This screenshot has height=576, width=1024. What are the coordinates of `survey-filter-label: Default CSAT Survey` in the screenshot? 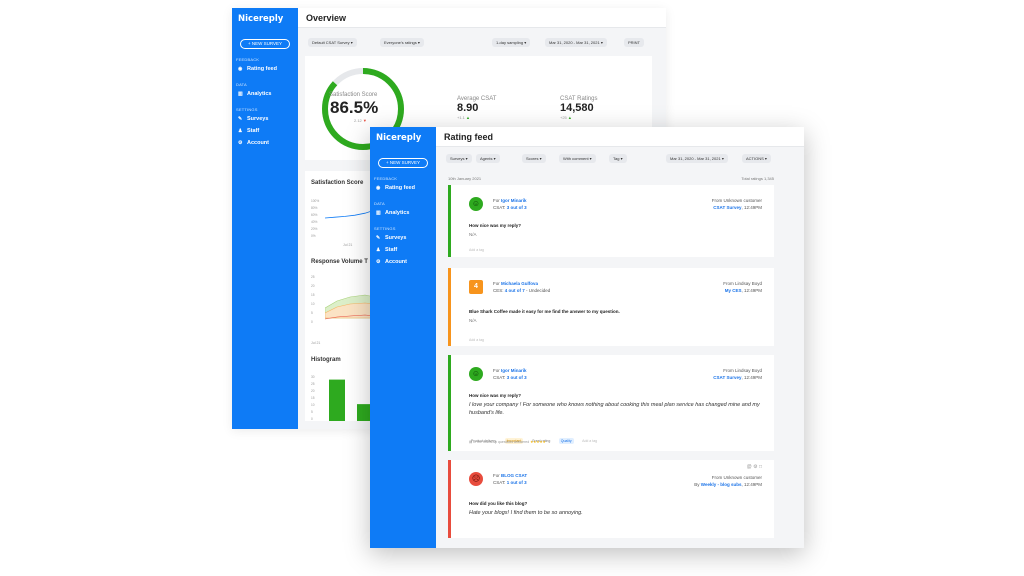 It's located at (331, 42).